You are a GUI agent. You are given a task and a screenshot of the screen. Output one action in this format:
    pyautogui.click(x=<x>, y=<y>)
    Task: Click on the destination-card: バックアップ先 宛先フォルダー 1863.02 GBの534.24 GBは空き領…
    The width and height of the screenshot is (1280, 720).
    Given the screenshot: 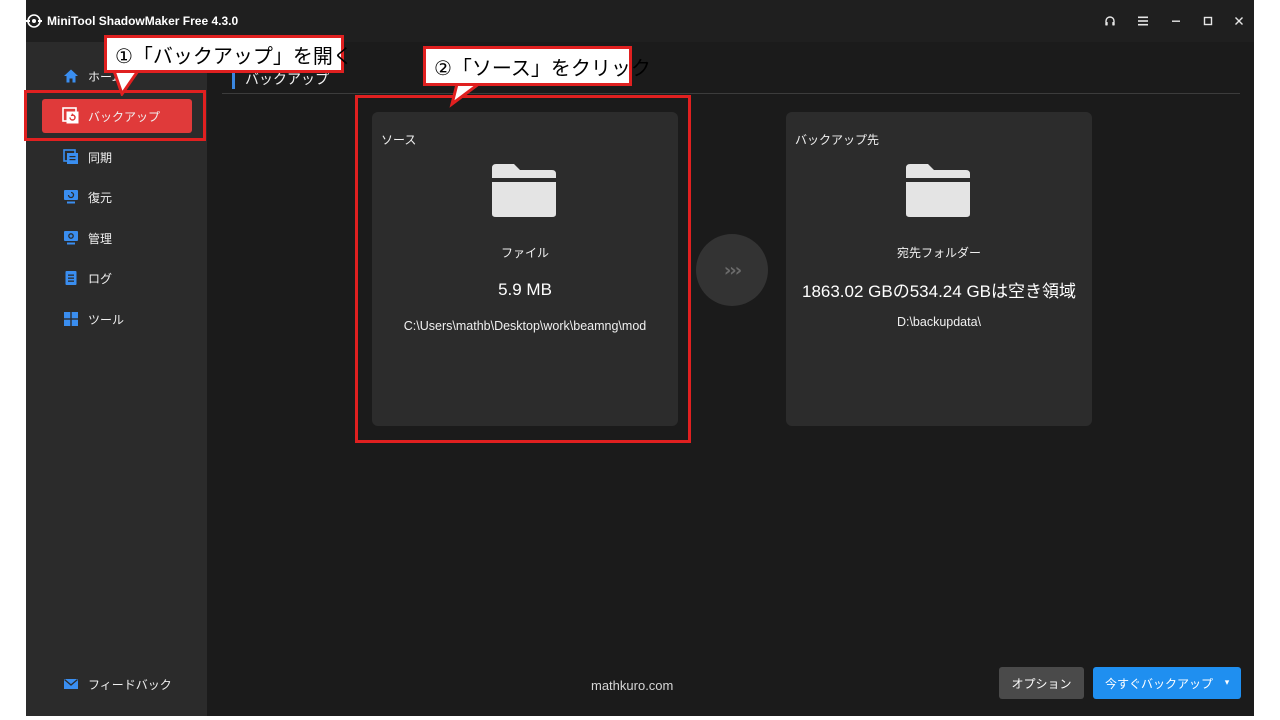 What is the action you would take?
    pyautogui.click(x=939, y=269)
    